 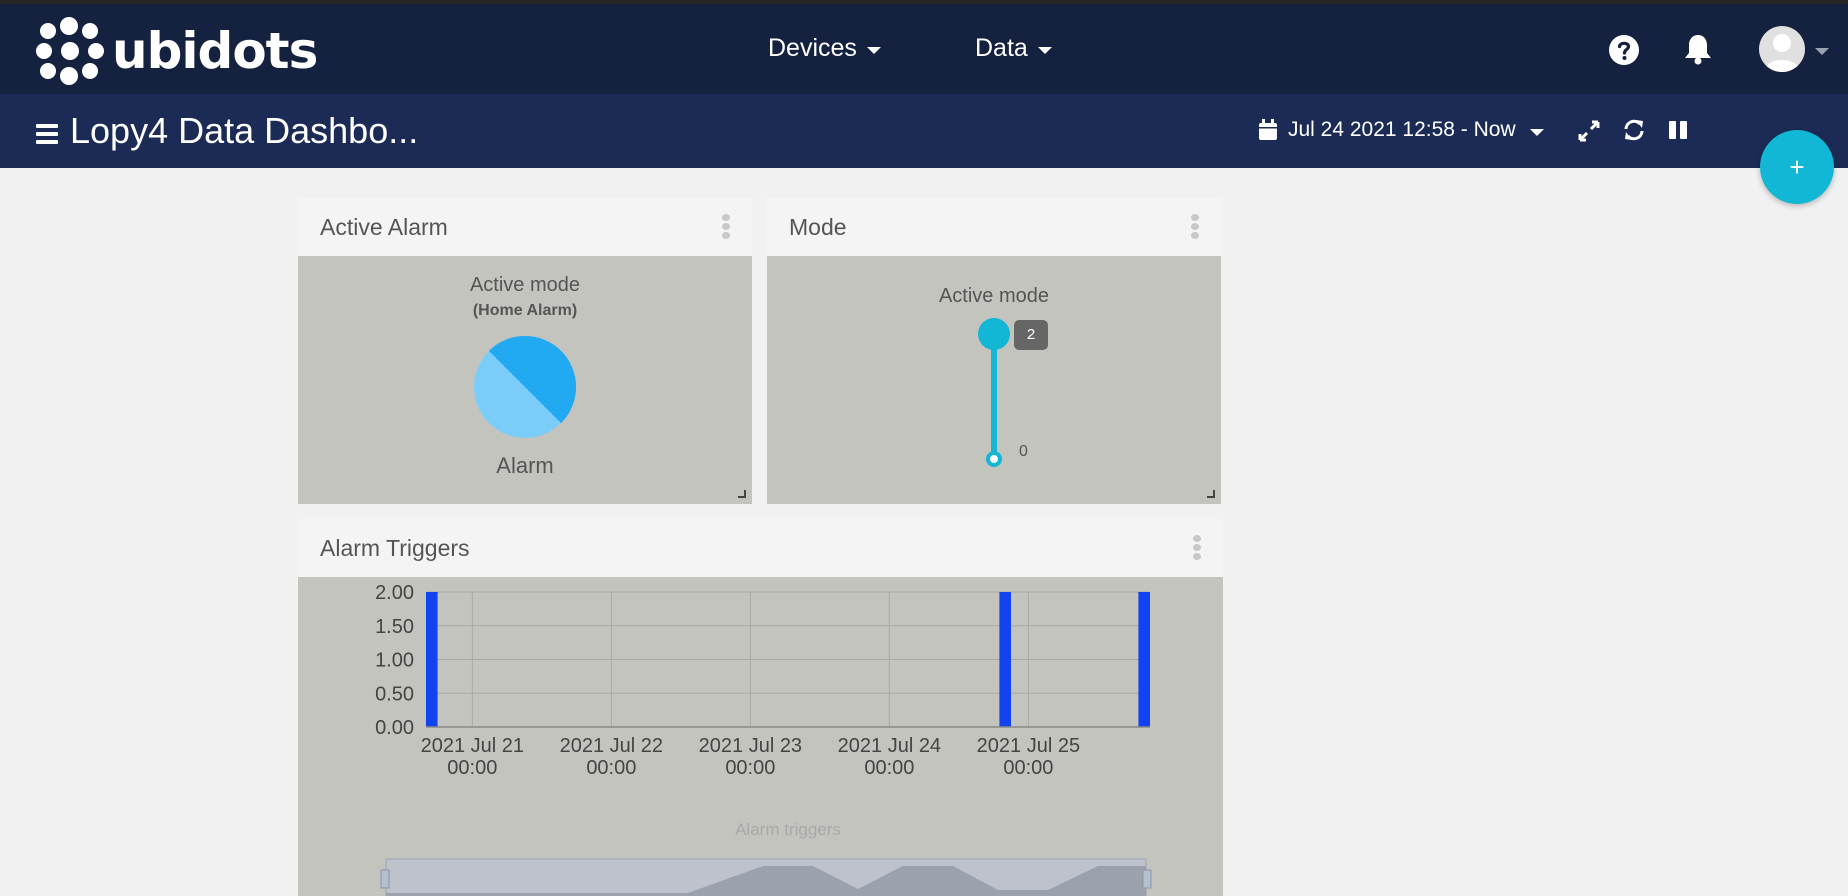 What do you see at coordinates (760, 548) in the screenshot?
I see `widget-header: Alarm Triggers` at bounding box center [760, 548].